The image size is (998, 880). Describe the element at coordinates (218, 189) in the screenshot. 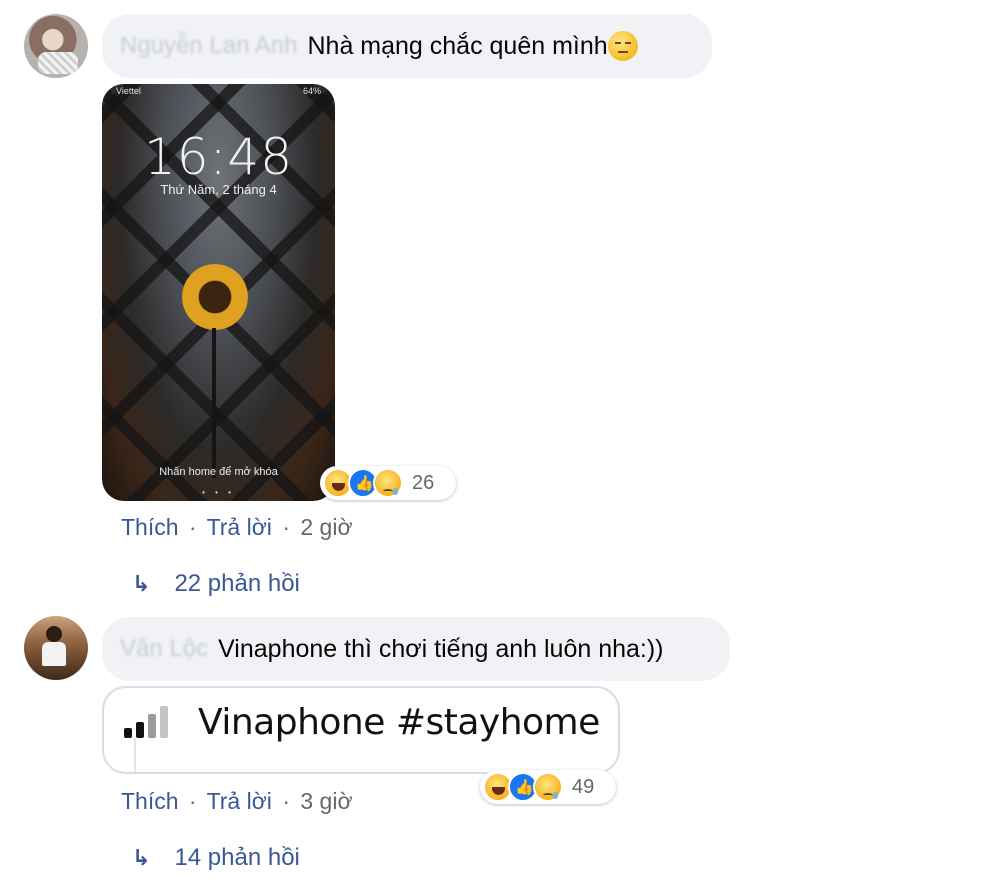

I see `lockscreen-date: Thứ Năm, 2 tháng 4` at that location.